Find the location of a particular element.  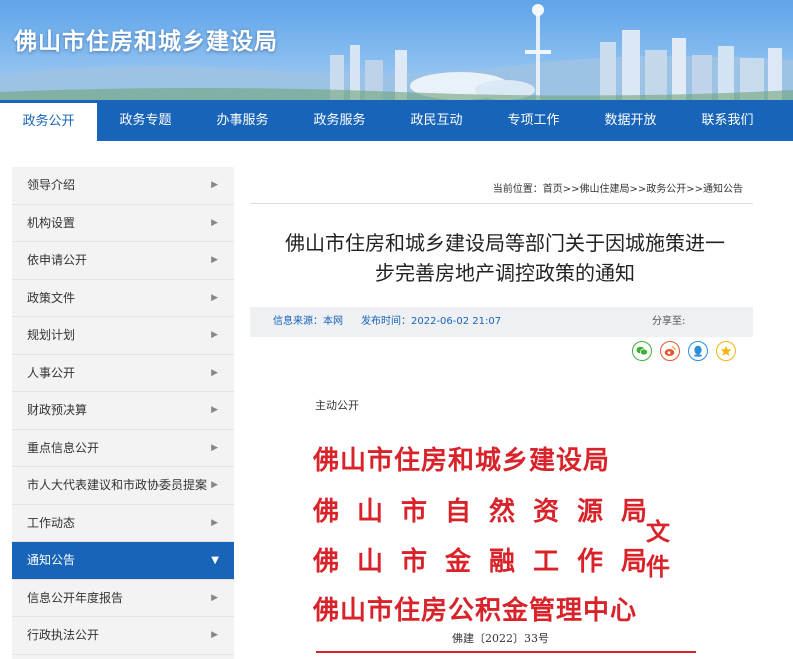

caret-down-icon: ▼ is located at coordinates (215, 560).